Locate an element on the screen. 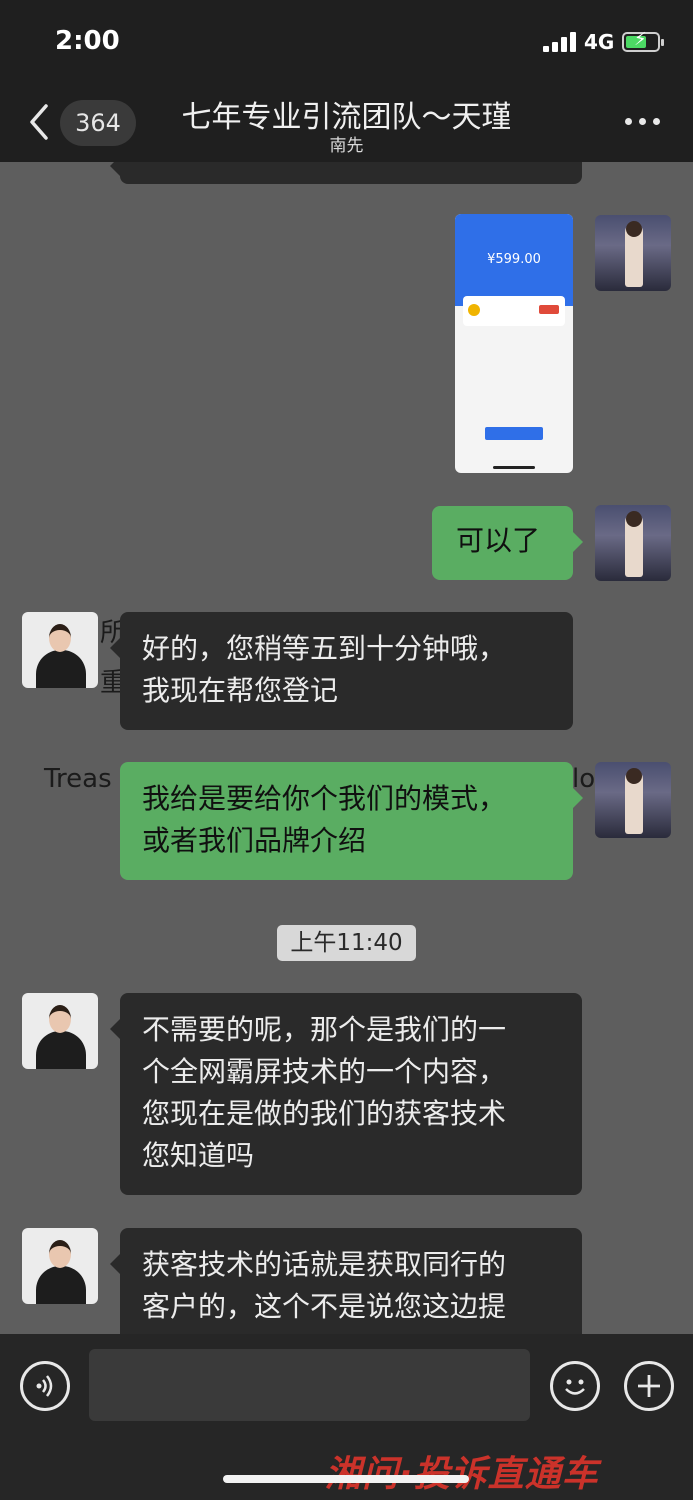  message-line: 获客技术的话就是获取同行的 is located at coordinates (324, 1264).